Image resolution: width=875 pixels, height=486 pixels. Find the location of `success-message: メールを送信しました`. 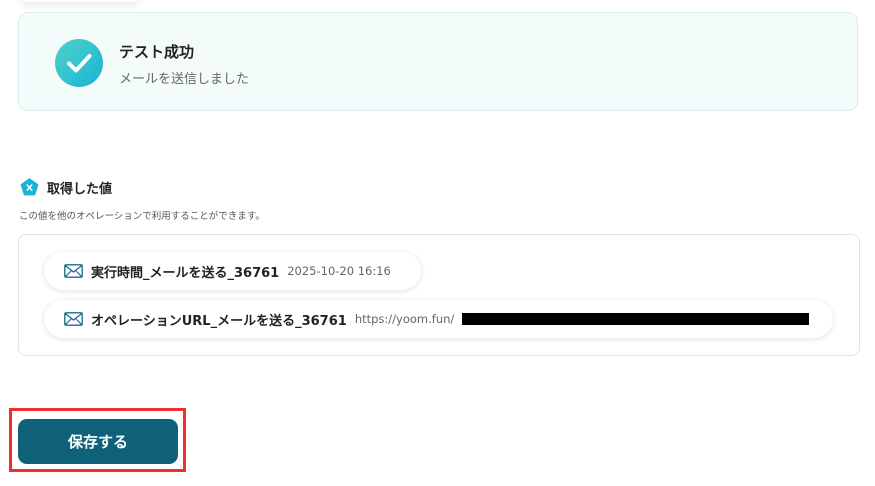

success-message: メールを送信しました is located at coordinates (184, 79).